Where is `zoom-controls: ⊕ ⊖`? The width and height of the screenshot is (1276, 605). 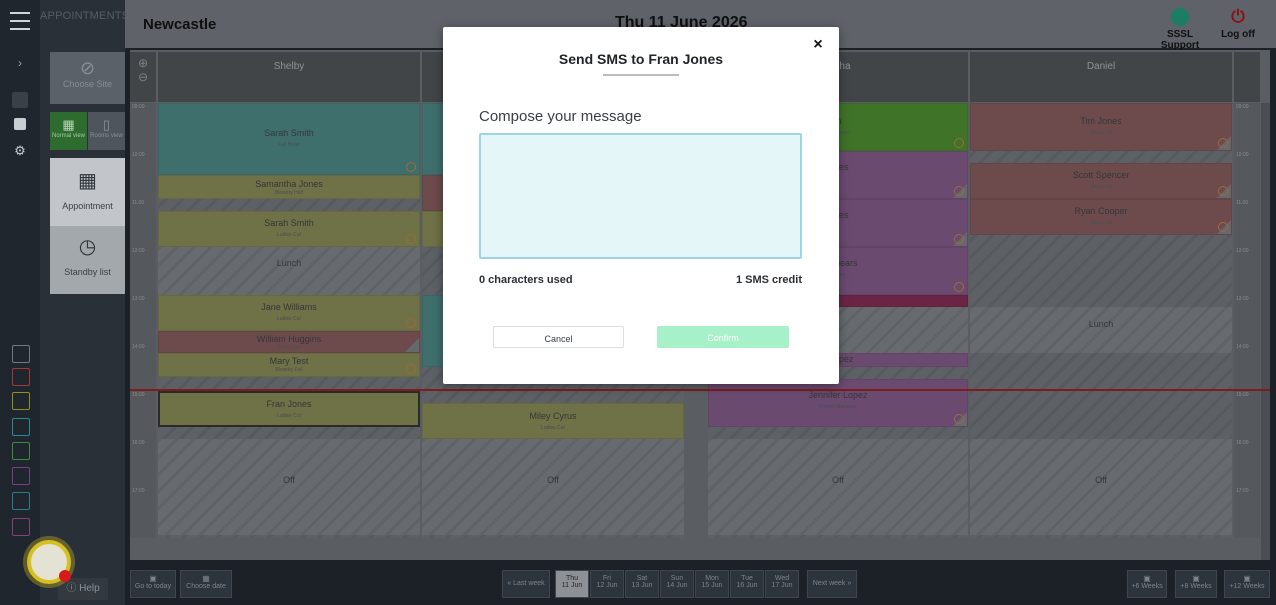 zoom-controls: ⊕ ⊖ is located at coordinates (143, 77).